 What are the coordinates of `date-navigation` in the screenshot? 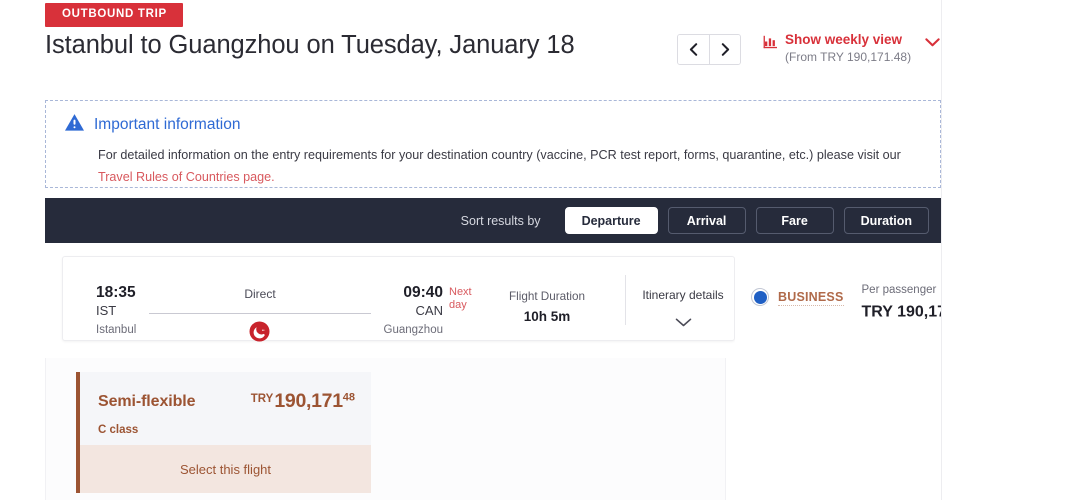 It's located at (709, 49).